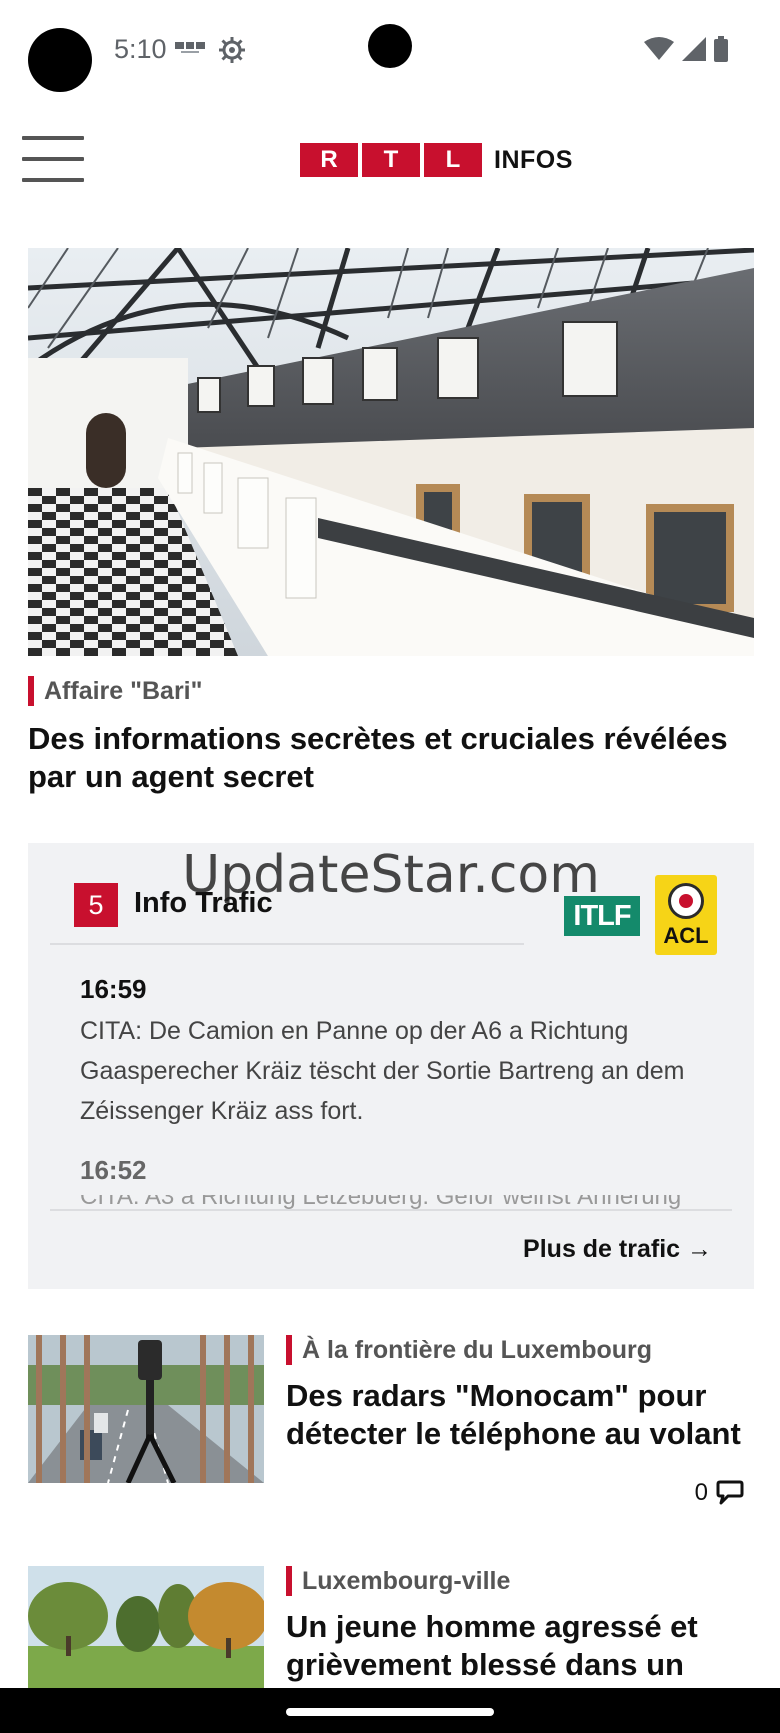 Image resolution: width=780 pixels, height=1733 pixels. Describe the element at coordinates (701, 1492) in the screenshot. I see `comment-count-value: 0` at that location.